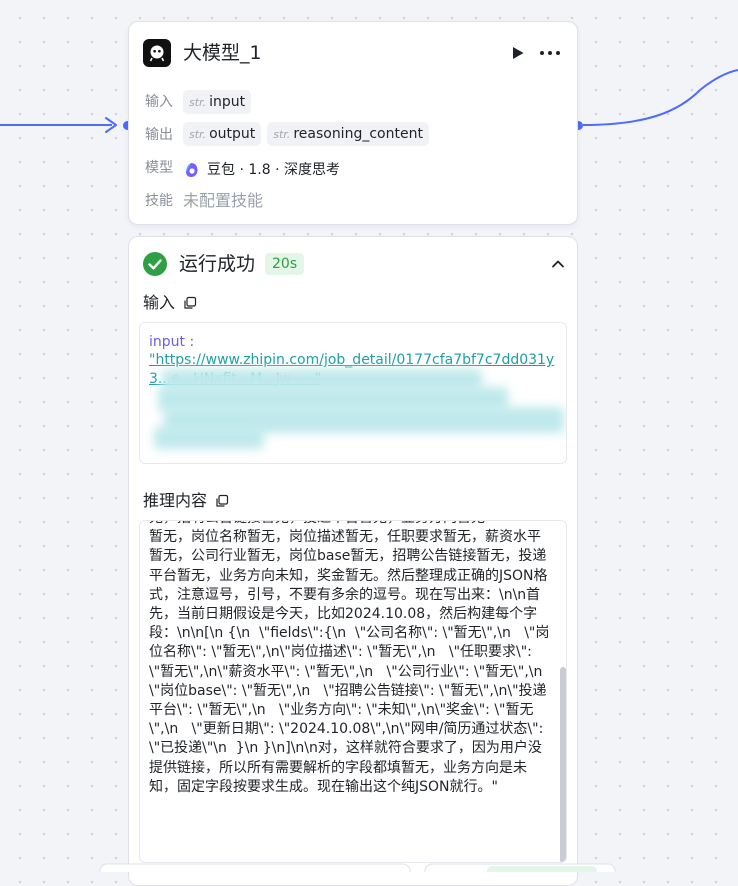 The height and width of the screenshot is (886, 738). Describe the element at coordinates (159, 102) in the screenshot. I see `input-label: 输入` at that location.